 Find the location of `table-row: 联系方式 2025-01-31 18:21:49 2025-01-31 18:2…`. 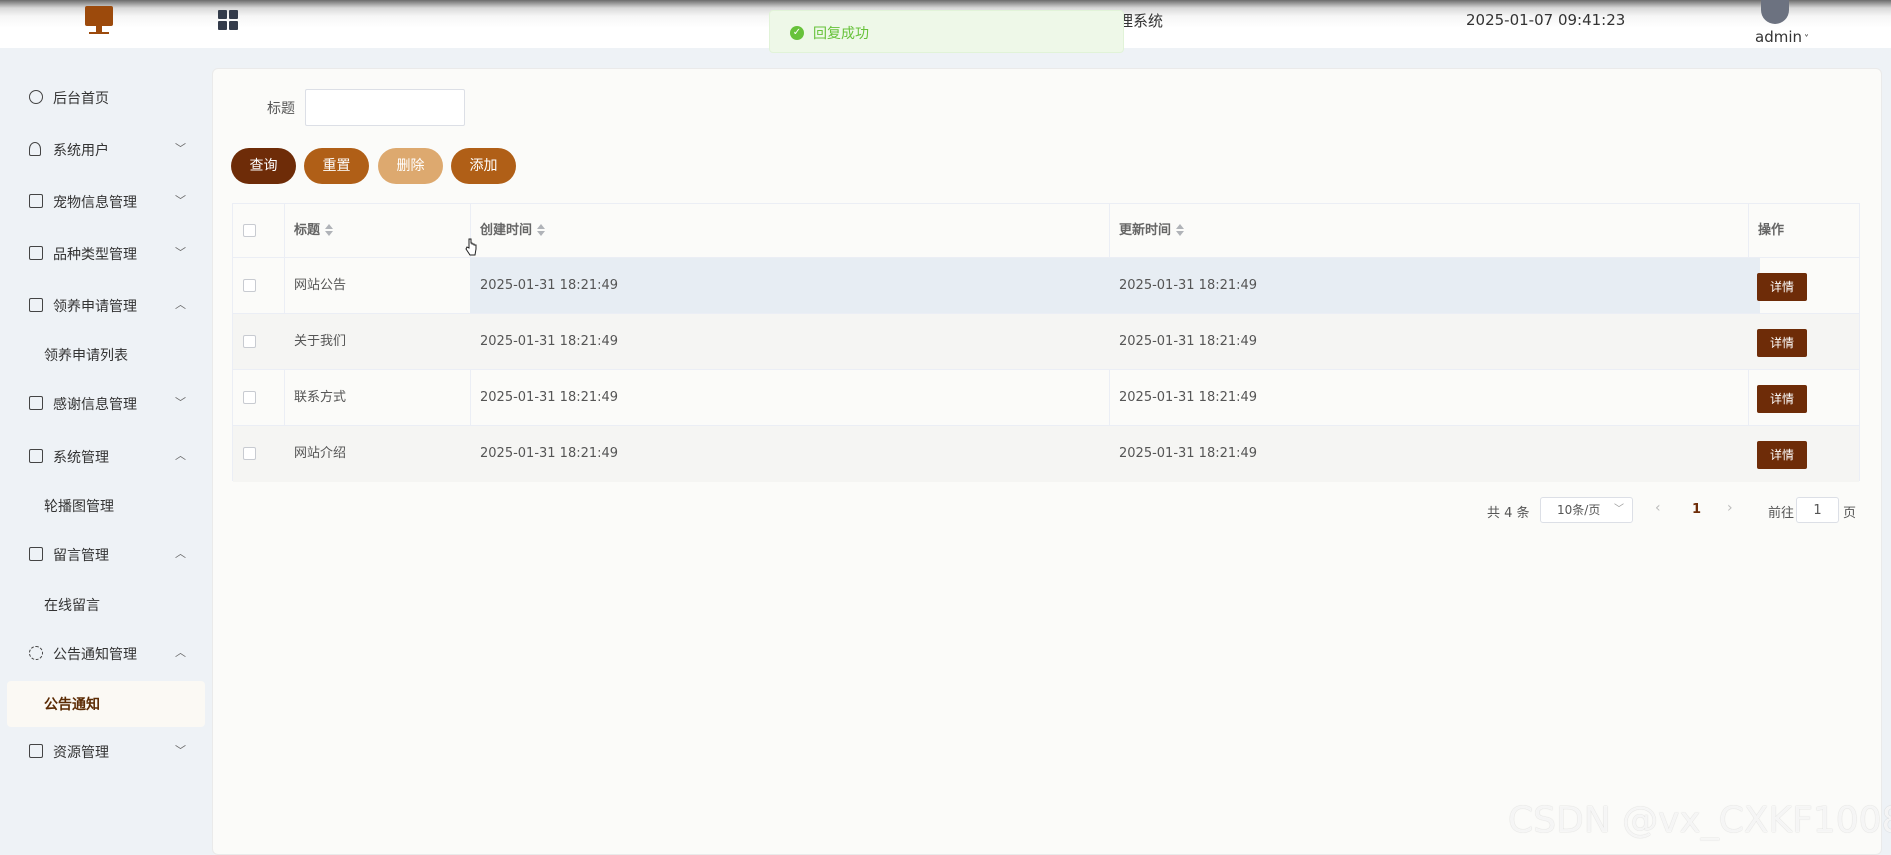

table-row: 联系方式 2025-01-31 18:21:49 2025-01-31 18:2… is located at coordinates (1046, 398).